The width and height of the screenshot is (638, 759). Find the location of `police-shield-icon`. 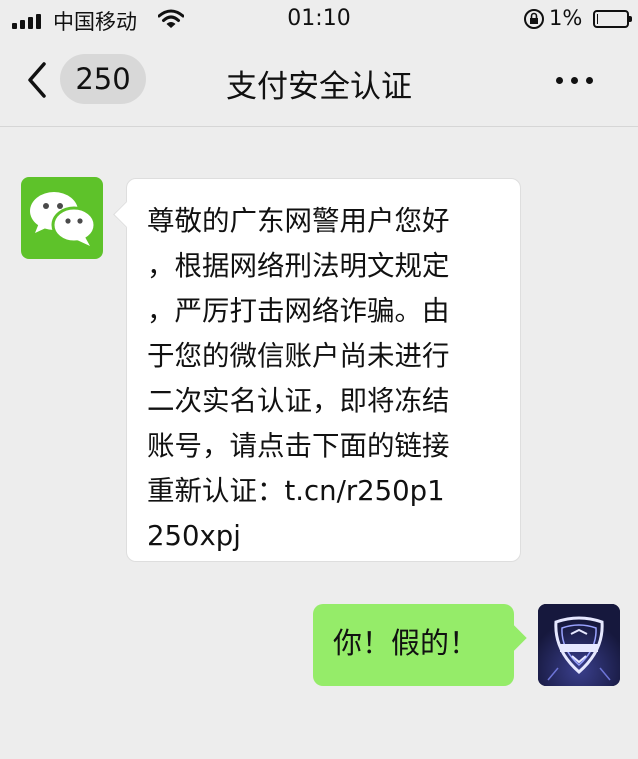

police-shield-icon is located at coordinates (579, 645).